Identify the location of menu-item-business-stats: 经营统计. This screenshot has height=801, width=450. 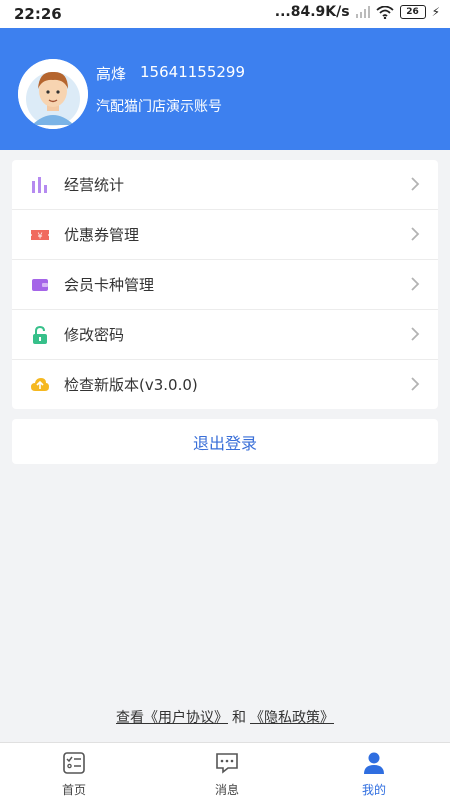
(225, 185).